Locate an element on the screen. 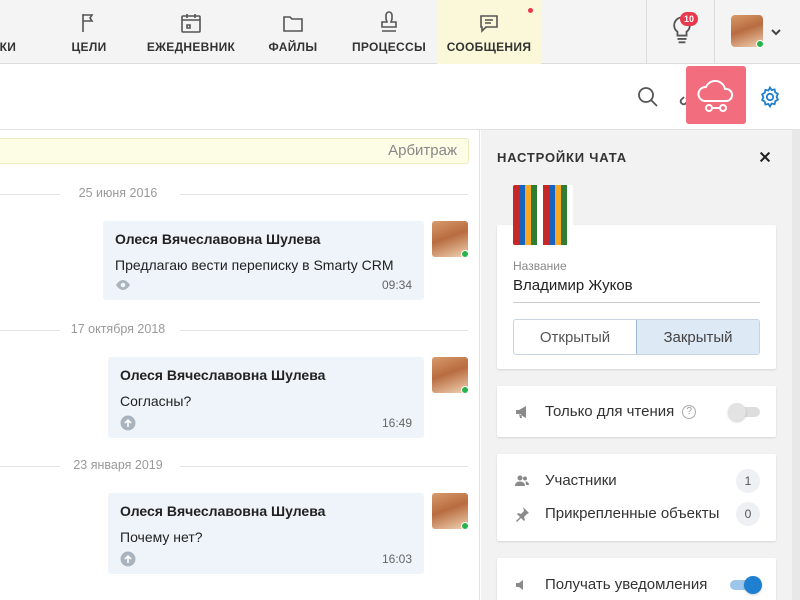 The width and height of the screenshot is (800, 600). nav-item-processes: ПРОЦЕССЫ is located at coordinates (389, 32).